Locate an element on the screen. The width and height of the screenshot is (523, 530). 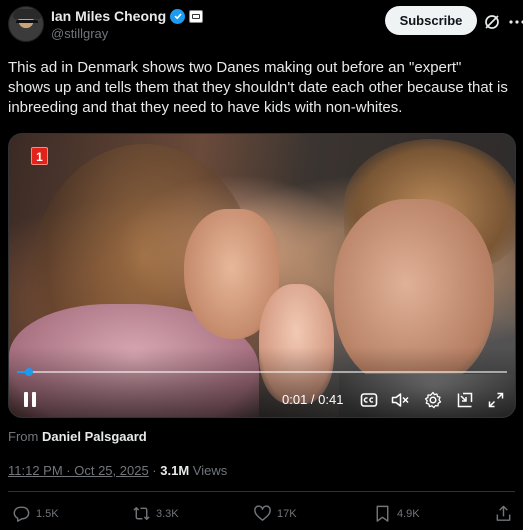
name-row: Ian Miles Cheong is located at coordinates (127, 16).